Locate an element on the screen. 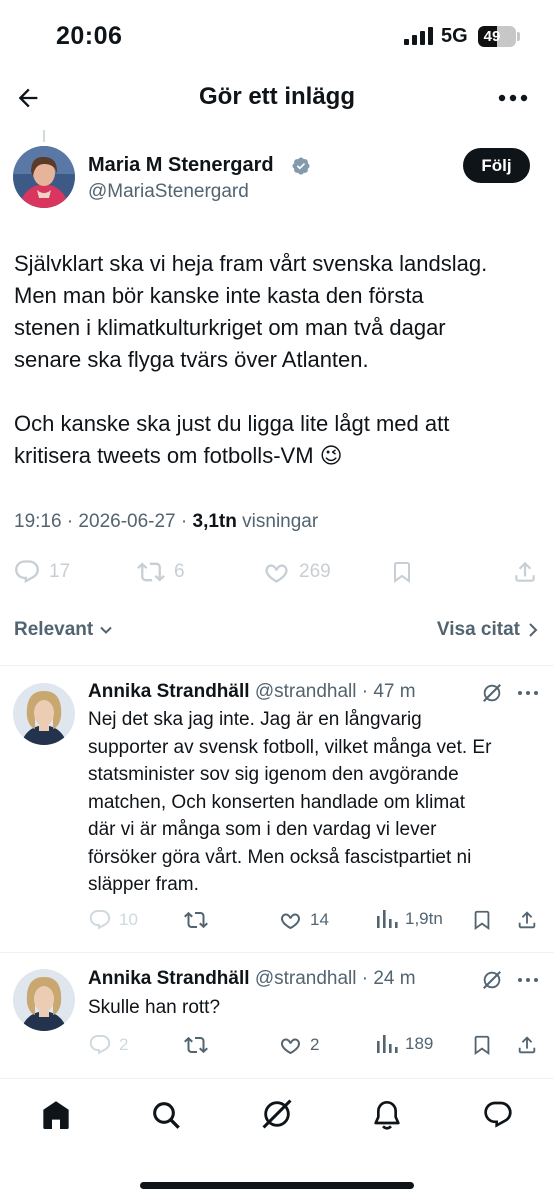 The image size is (554, 1199). author-name: Maria M Stenergard is located at coordinates (181, 165).